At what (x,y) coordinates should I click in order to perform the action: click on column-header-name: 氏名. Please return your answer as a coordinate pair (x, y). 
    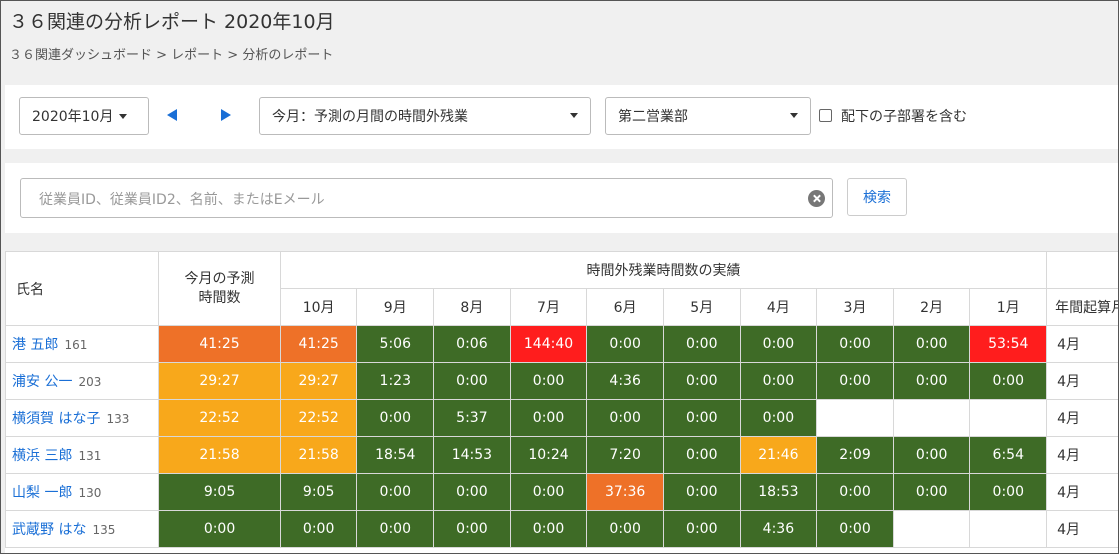
    Looking at the image, I should click on (82, 288).